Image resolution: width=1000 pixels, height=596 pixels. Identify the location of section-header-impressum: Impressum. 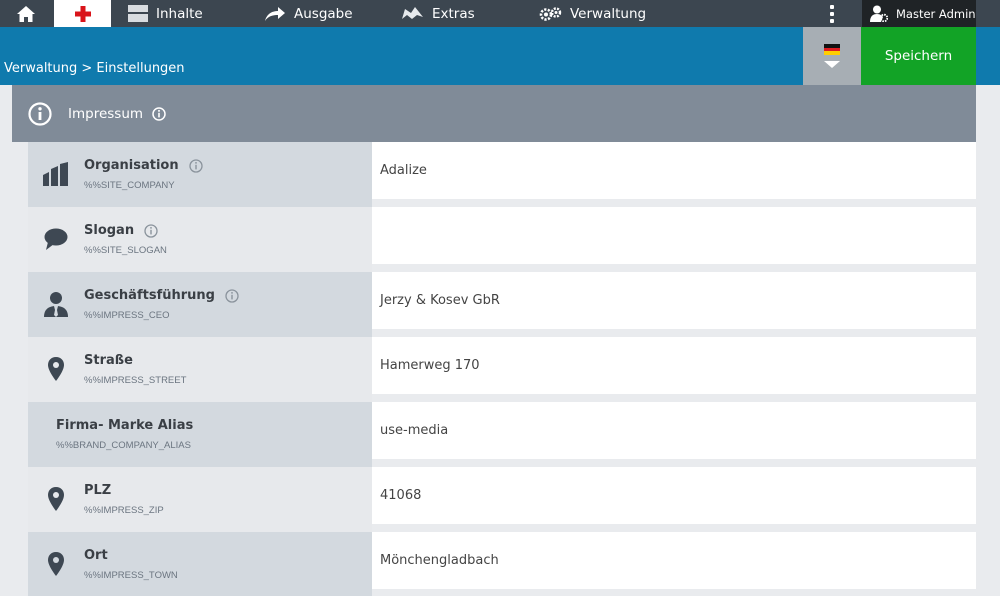
(494, 113).